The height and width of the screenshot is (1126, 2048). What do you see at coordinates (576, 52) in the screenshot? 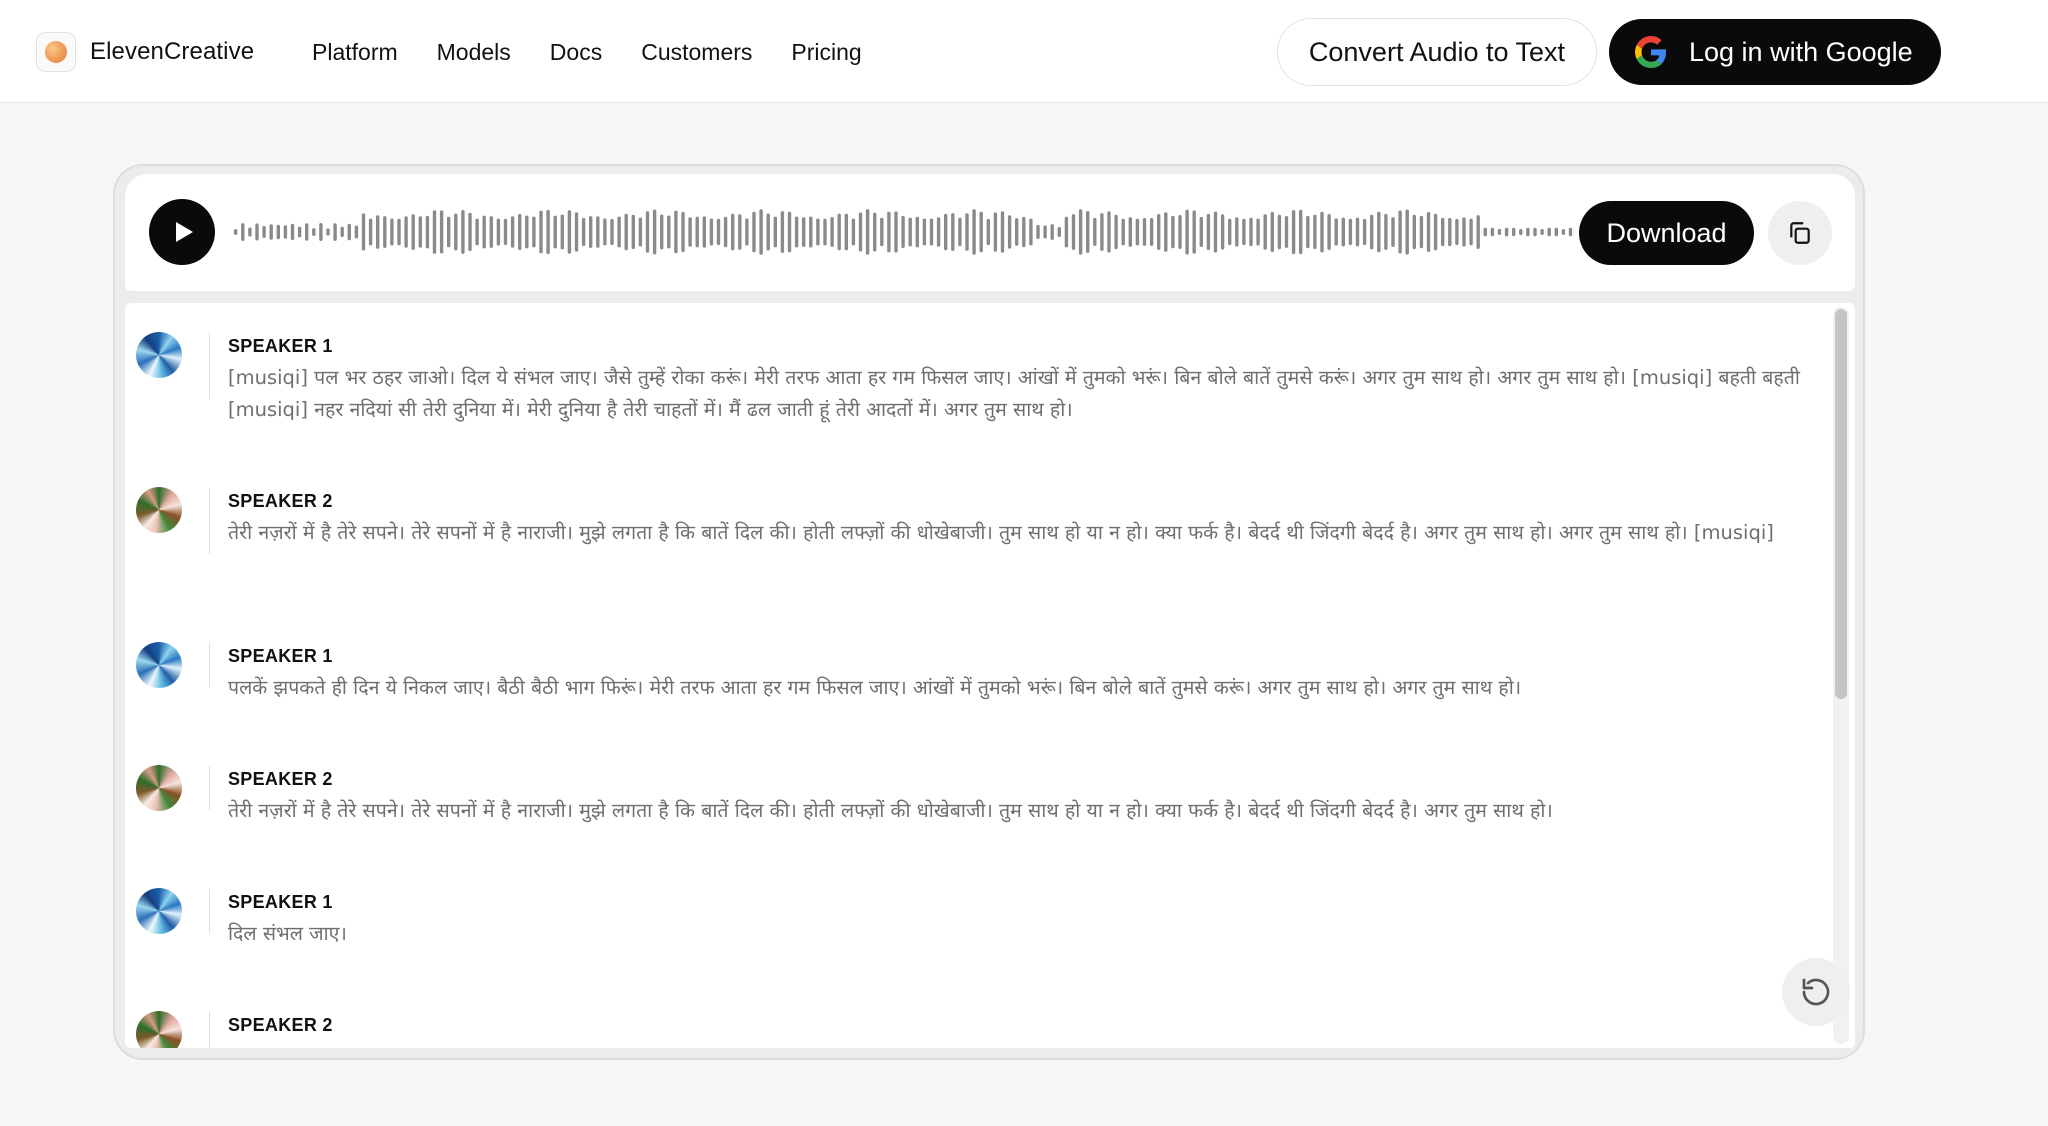
I see `nav-link-docs: Docs` at bounding box center [576, 52].